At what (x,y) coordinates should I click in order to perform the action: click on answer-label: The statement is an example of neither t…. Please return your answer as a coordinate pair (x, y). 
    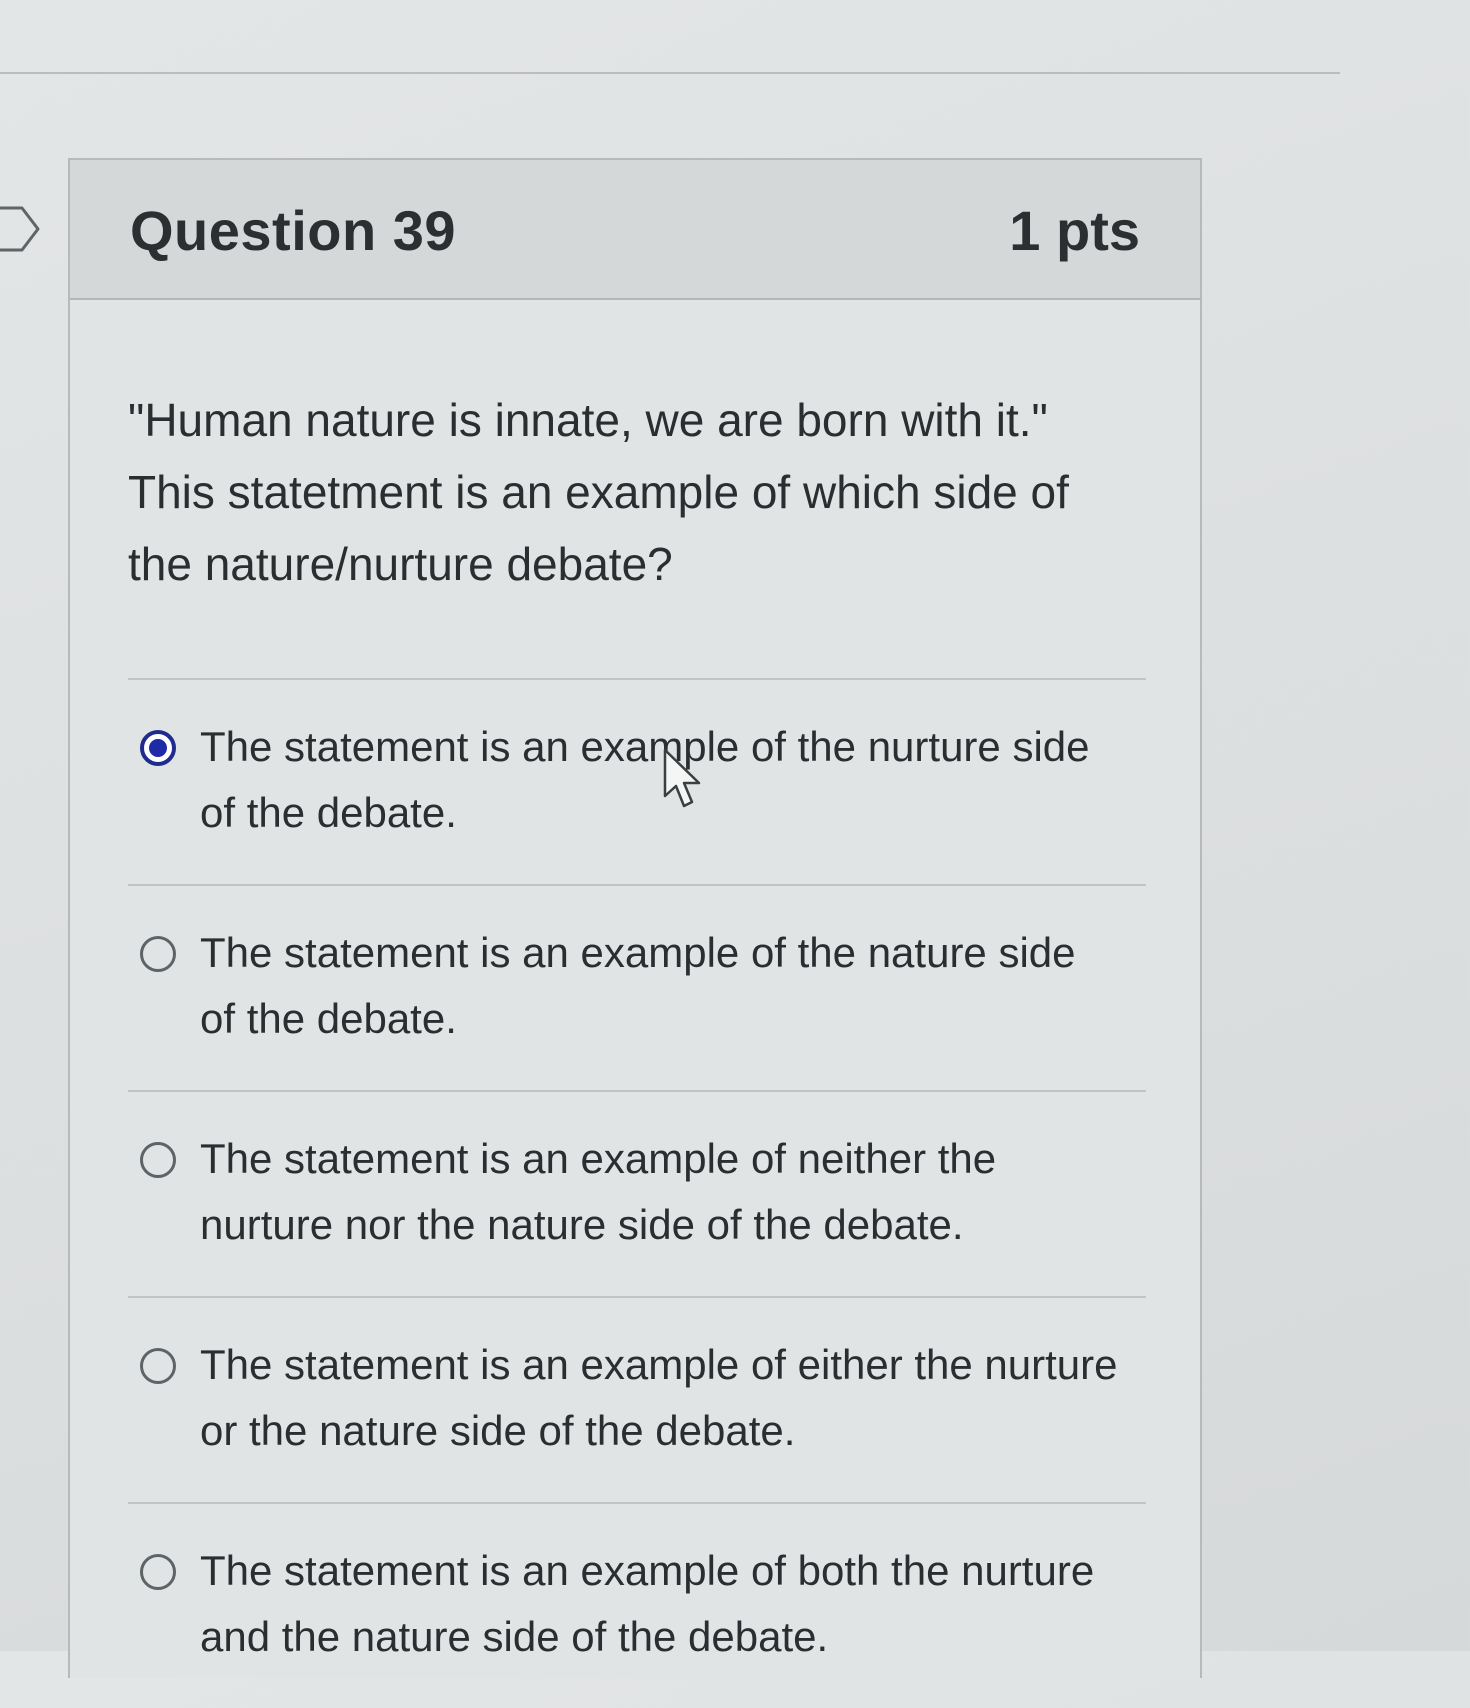
    Looking at the image, I should click on (660, 1192).